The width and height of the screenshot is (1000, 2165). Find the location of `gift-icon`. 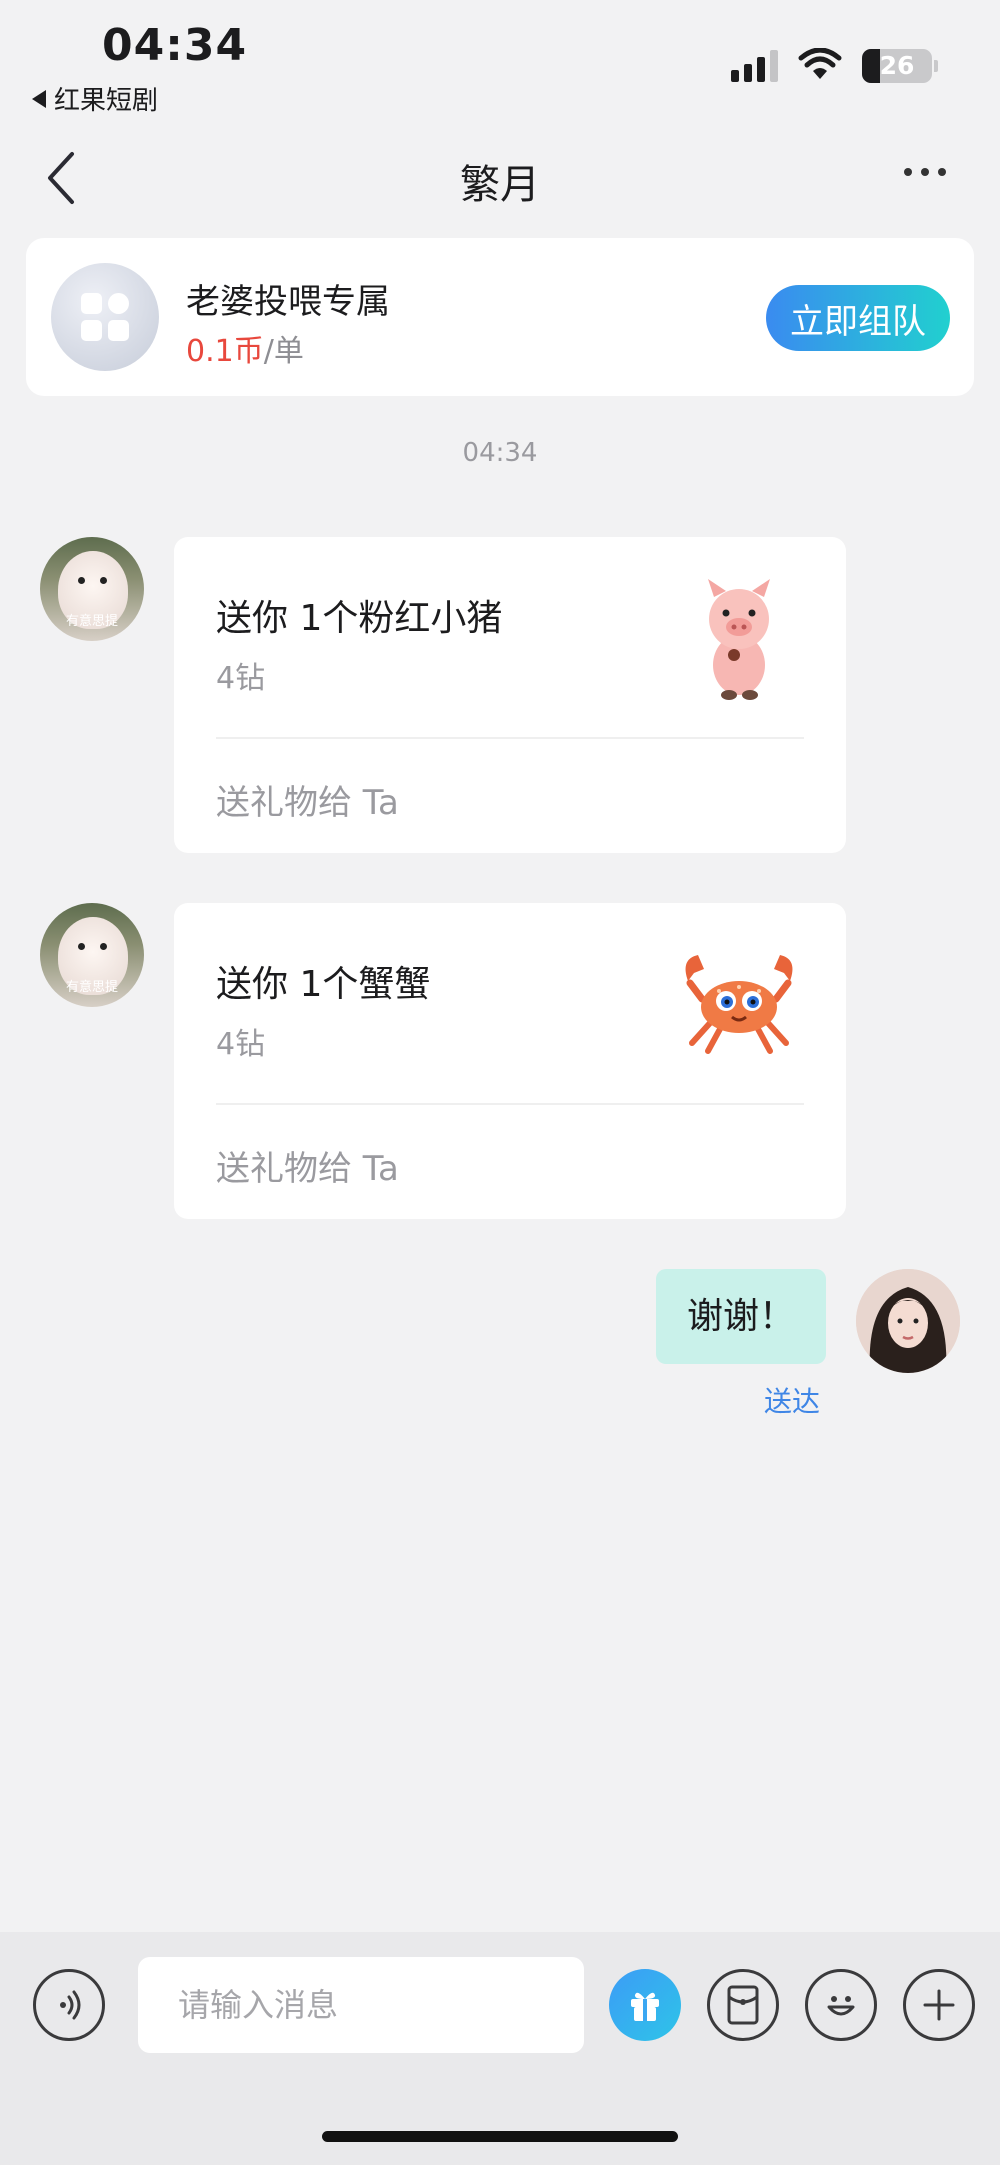

gift-icon is located at coordinates (645, 2006).